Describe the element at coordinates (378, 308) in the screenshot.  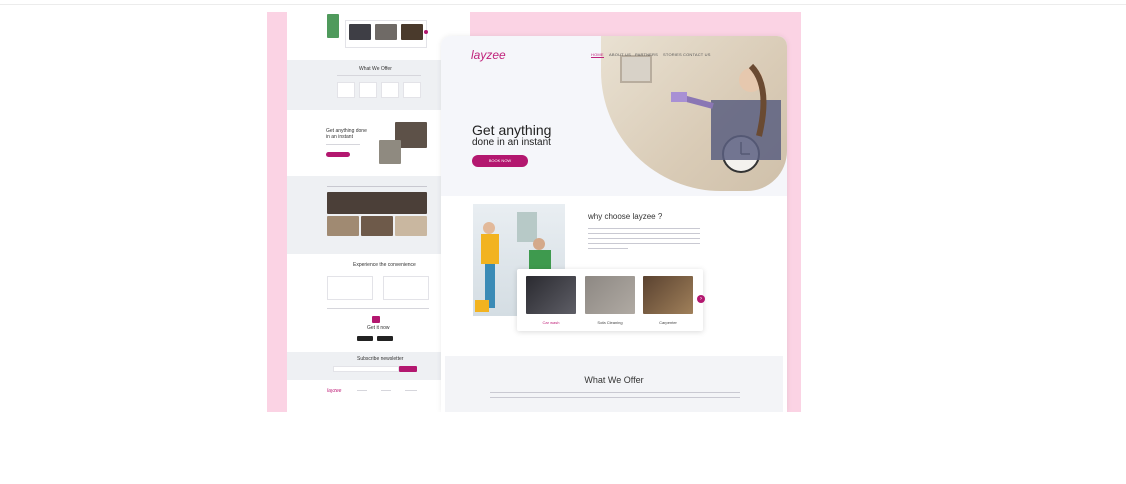
I see `preview-logo-row` at that location.